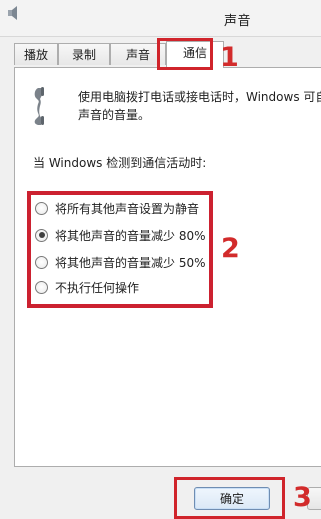 This screenshot has height=519, width=321. Describe the element at coordinates (229, 57) in the screenshot. I see `annotation-step-1: 1` at that location.